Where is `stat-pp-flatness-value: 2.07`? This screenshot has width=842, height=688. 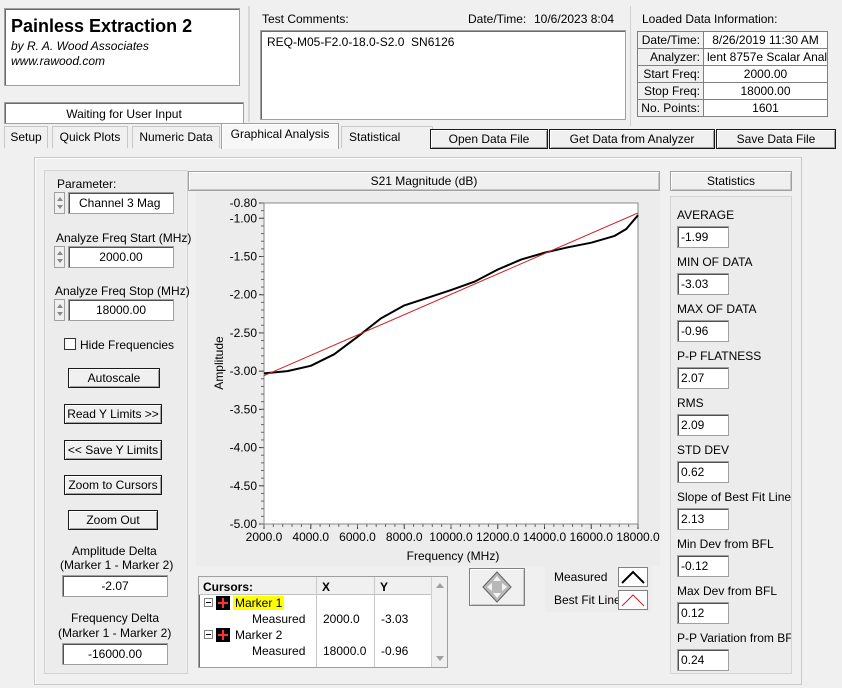 stat-pp-flatness-value: 2.07 is located at coordinates (703, 378).